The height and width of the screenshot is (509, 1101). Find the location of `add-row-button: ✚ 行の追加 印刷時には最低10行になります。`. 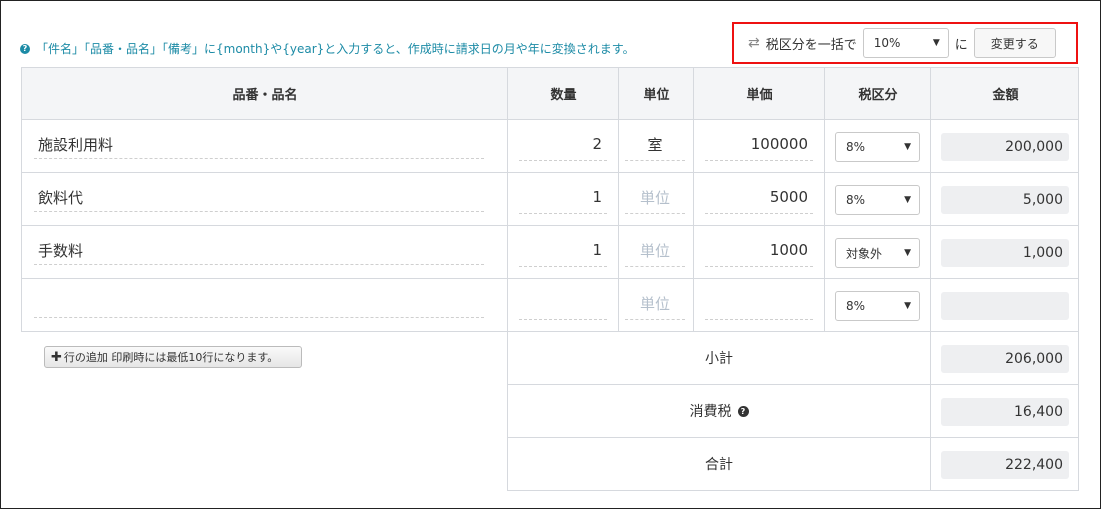

add-row-button: ✚ 行の追加 印刷時には最低10行になります。 is located at coordinates (173, 357).